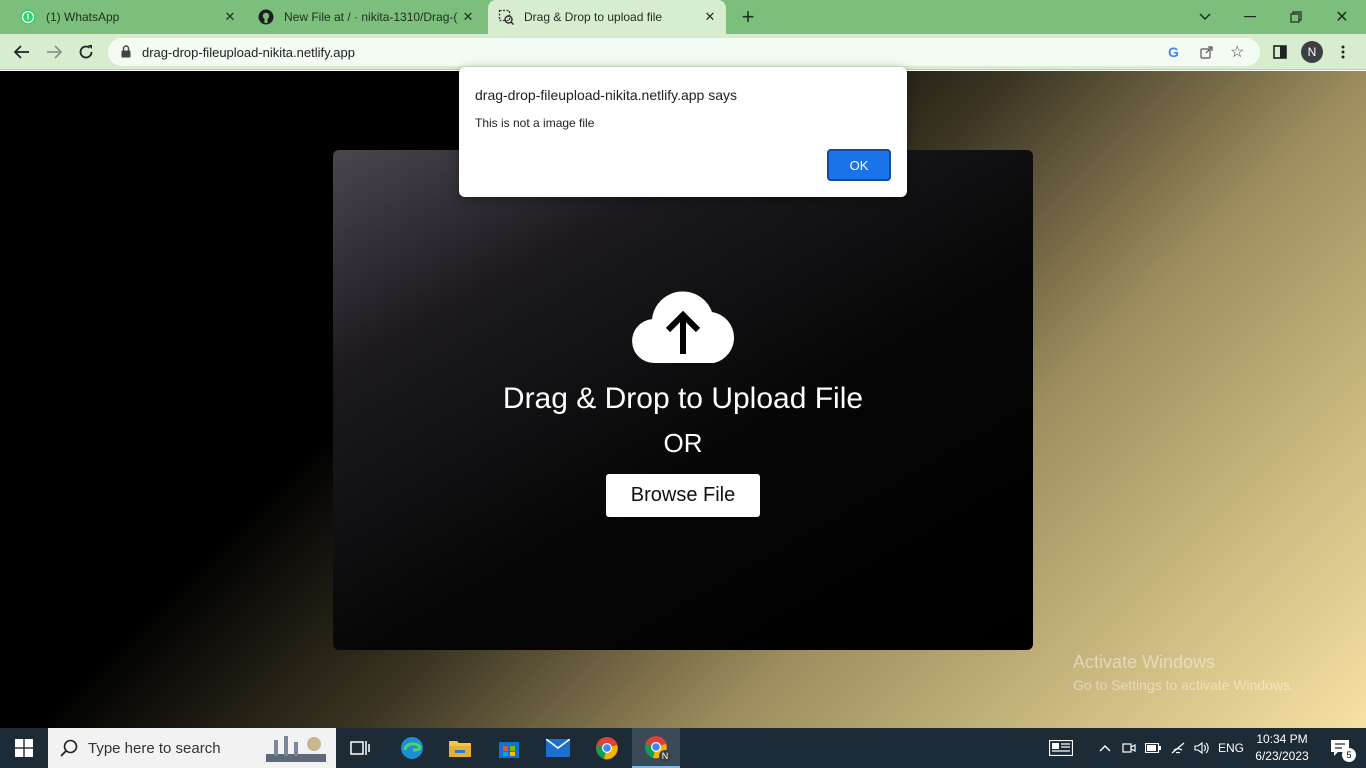 The image size is (1366, 768). What do you see at coordinates (506, 17) in the screenshot?
I see `page-icon` at bounding box center [506, 17].